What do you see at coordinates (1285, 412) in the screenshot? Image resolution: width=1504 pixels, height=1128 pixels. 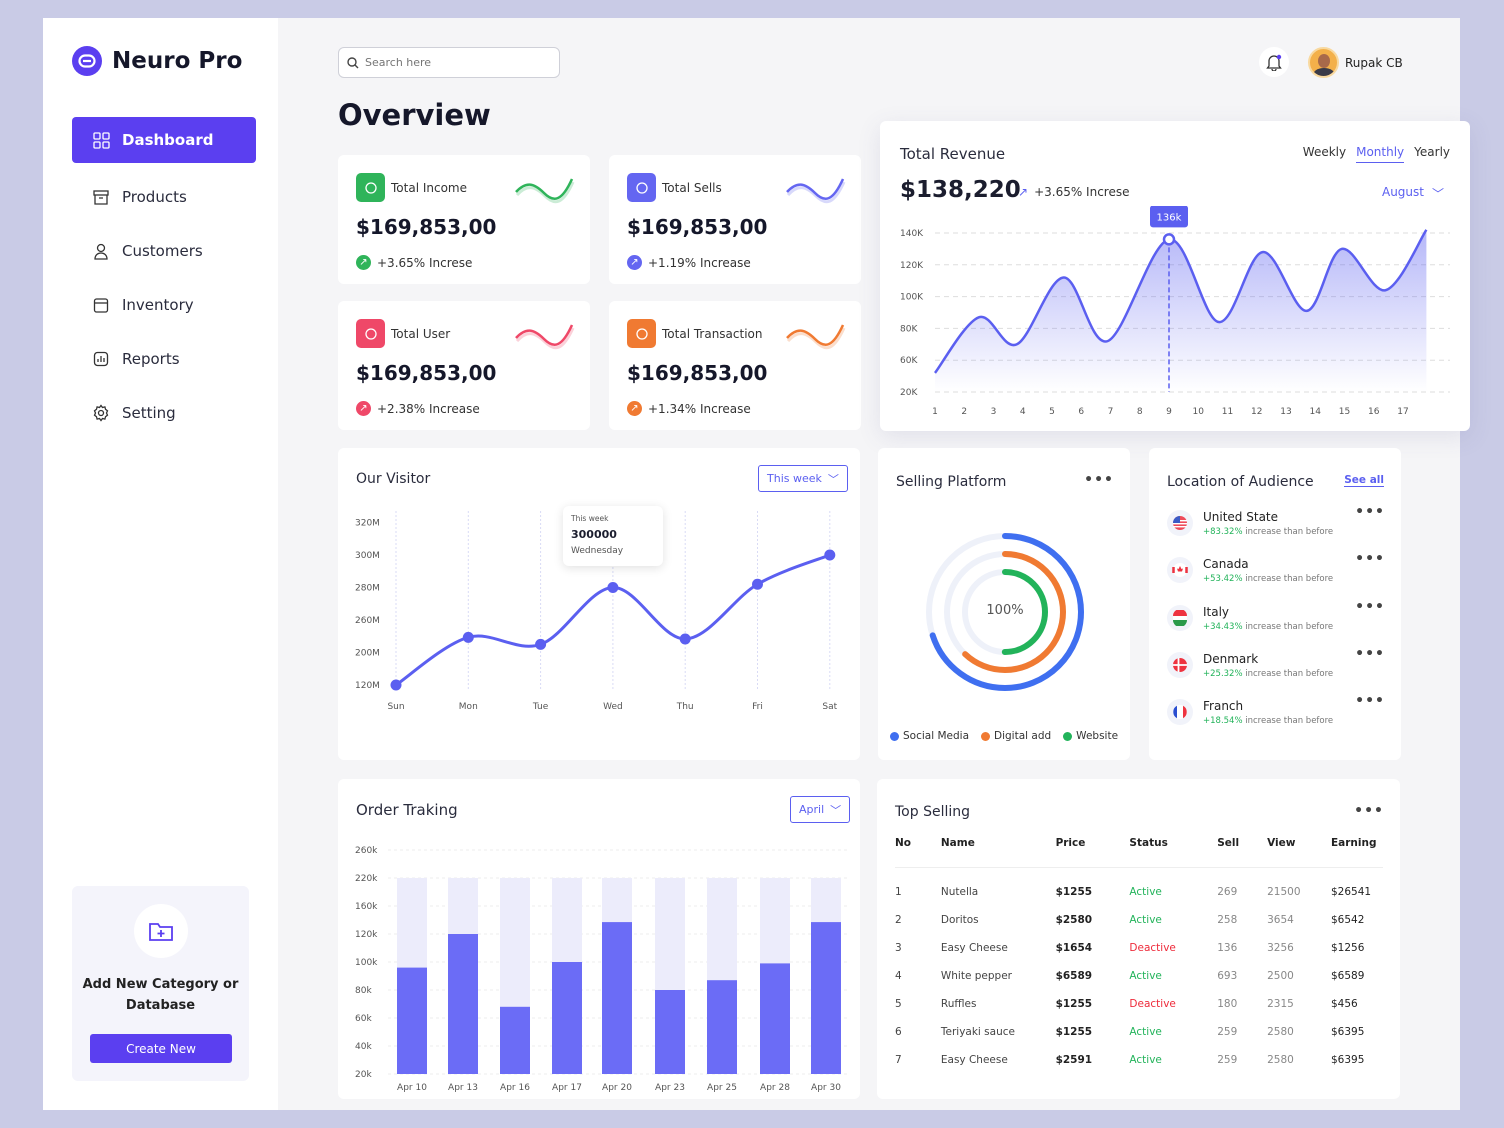 I see `x-tick-label: 13` at bounding box center [1285, 412].